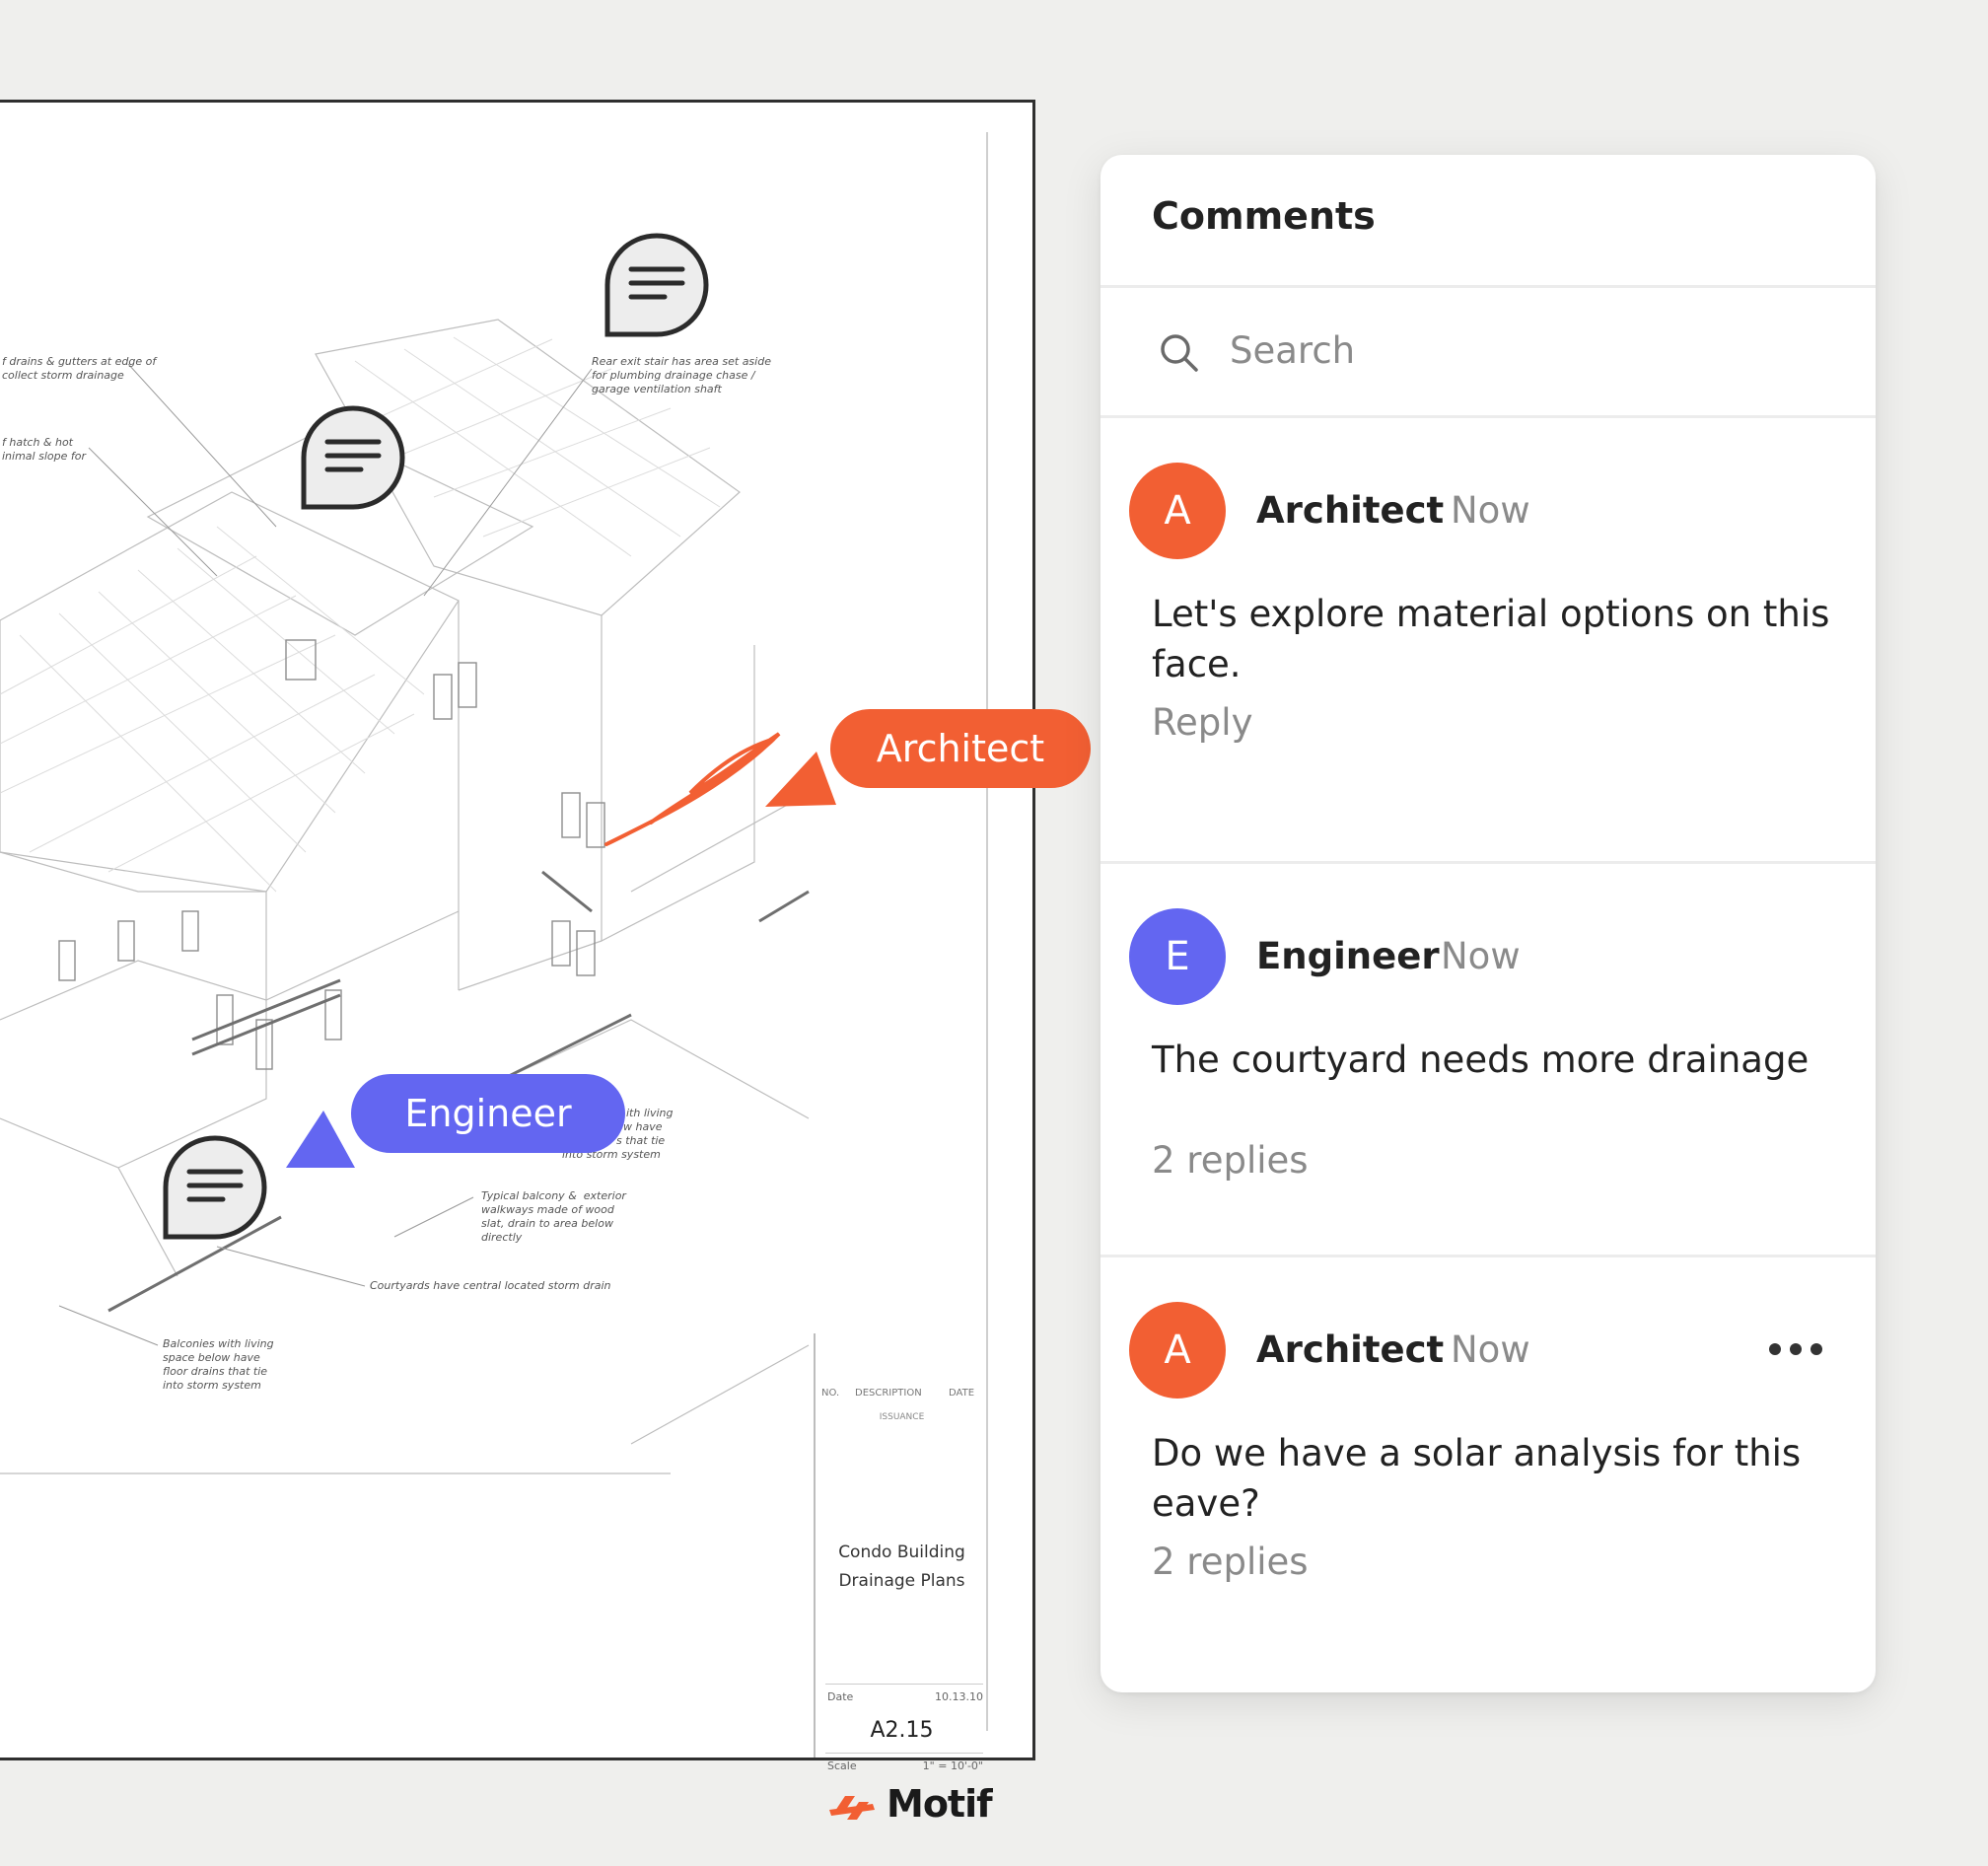 The image size is (1988, 1866). What do you see at coordinates (1292, 350) in the screenshot?
I see `search-input: Search` at bounding box center [1292, 350].